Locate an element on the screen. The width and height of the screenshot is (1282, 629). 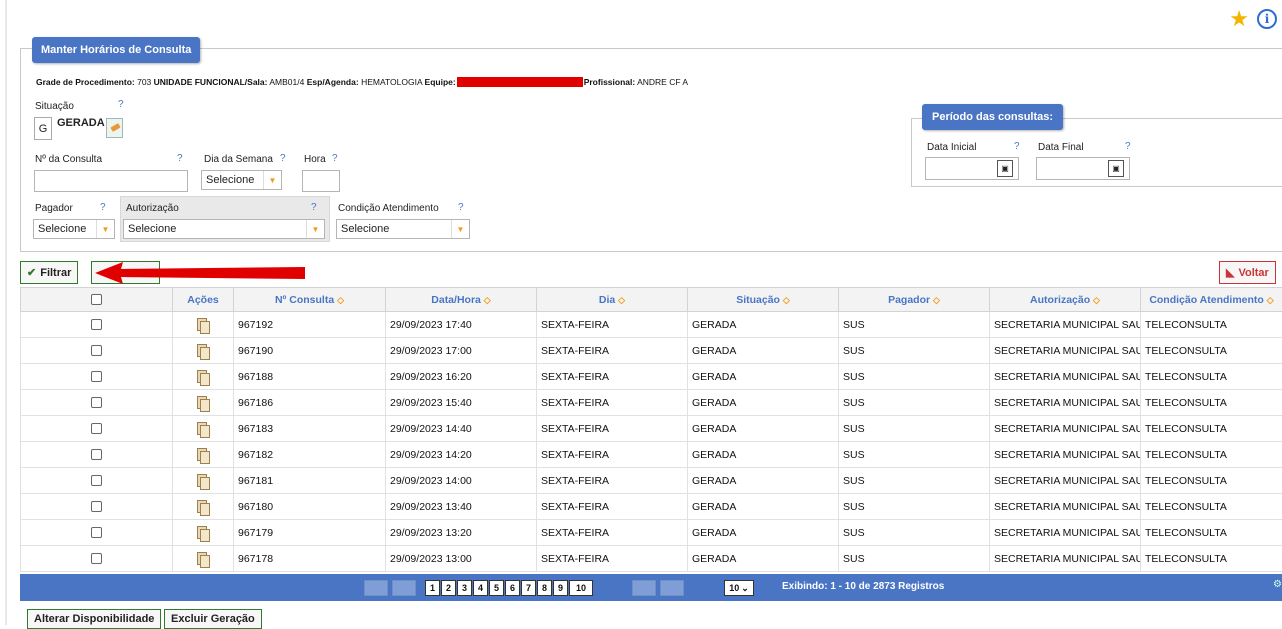
header-pagador: Pagador ◇ is located at coordinates (914, 300).